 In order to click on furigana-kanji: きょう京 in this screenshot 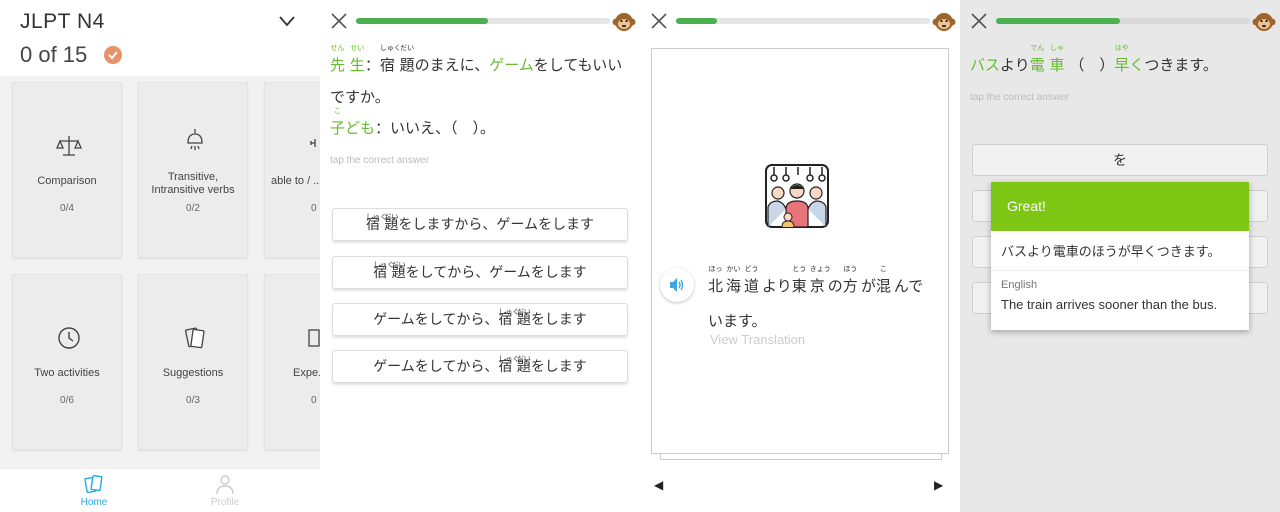, I will do `click(820, 280)`.